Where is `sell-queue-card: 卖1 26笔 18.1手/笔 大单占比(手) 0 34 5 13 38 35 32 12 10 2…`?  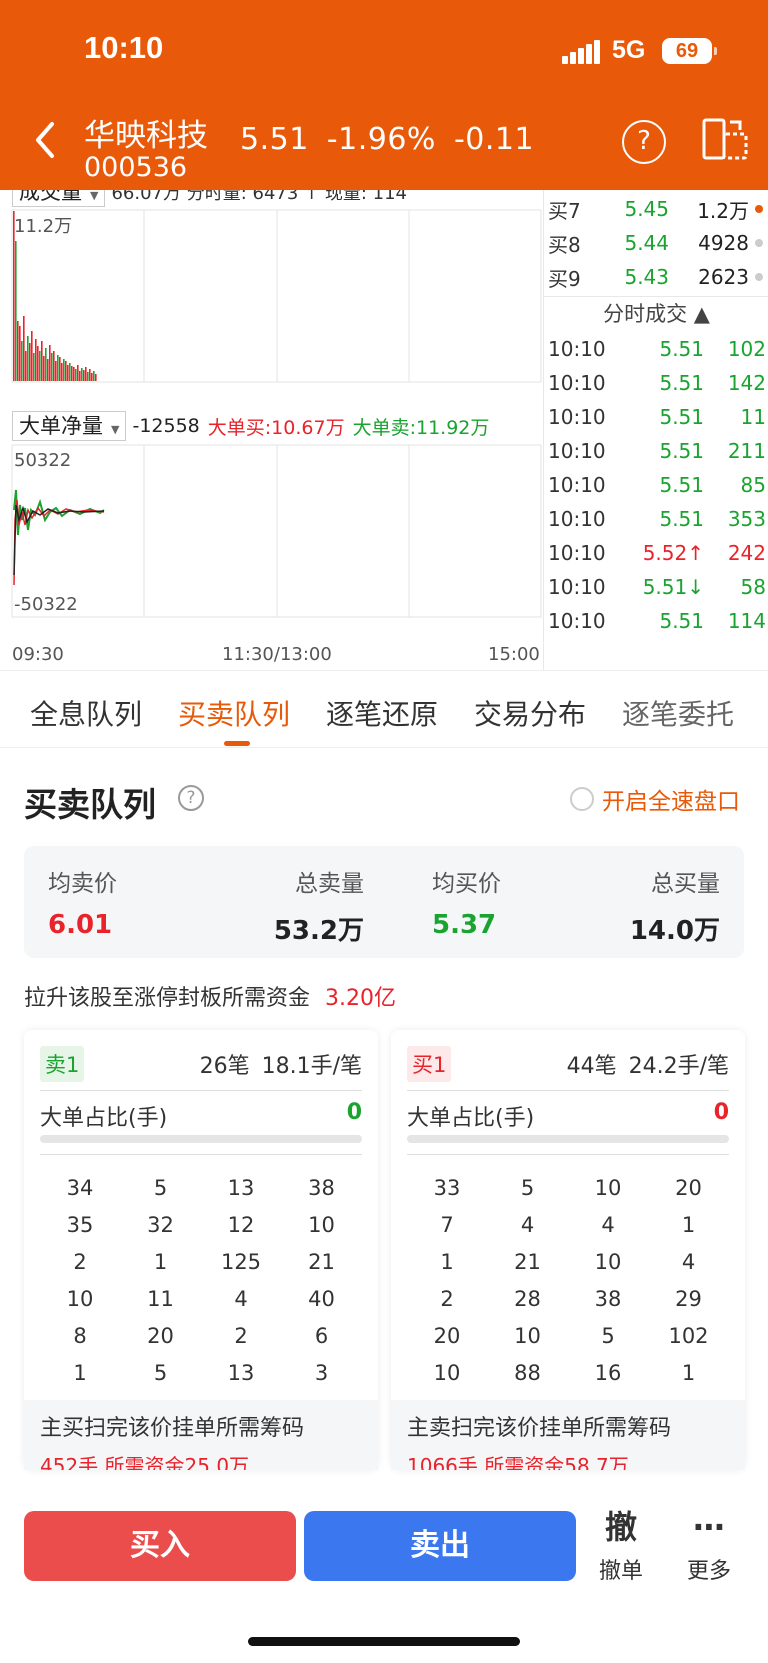 sell-queue-card: 卖1 26笔 18.1手/笔 大单占比(手) 0 34 5 13 38 35 32 12 10 2… is located at coordinates (201, 1250).